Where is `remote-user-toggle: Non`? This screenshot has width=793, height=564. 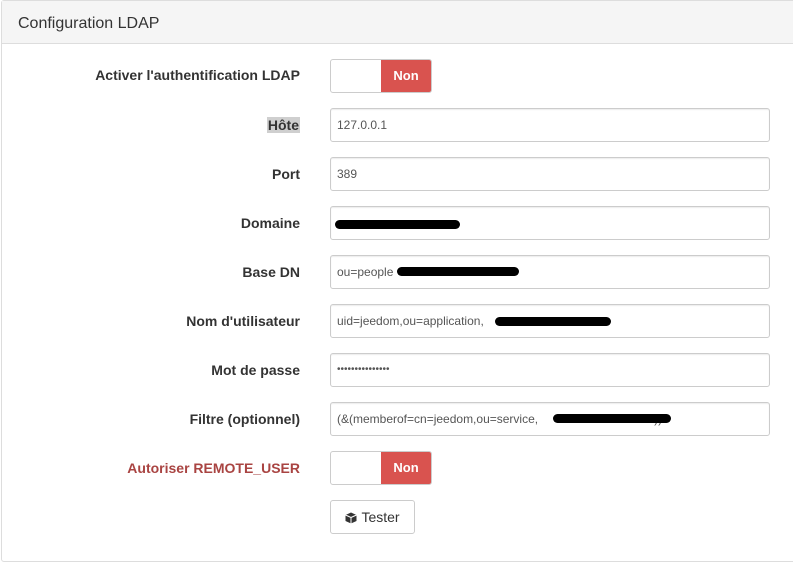
remote-user-toggle: Non is located at coordinates (381, 468).